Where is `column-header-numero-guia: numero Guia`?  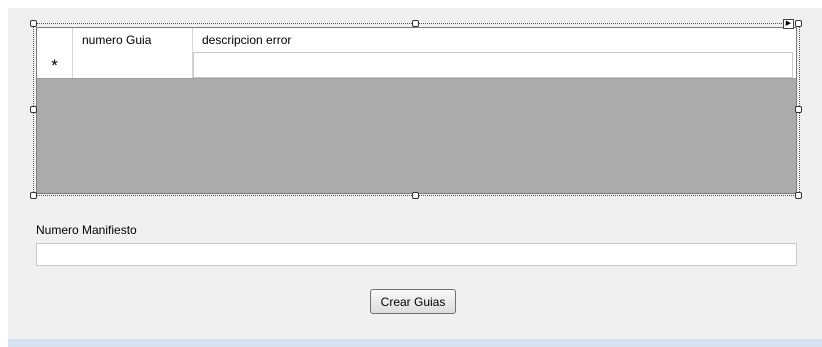 column-header-numero-guia: numero Guia is located at coordinates (133, 40).